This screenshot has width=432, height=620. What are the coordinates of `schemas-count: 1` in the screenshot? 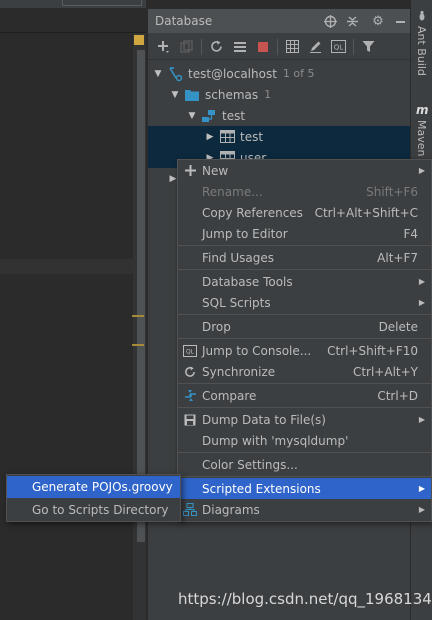 It's located at (268, 94).